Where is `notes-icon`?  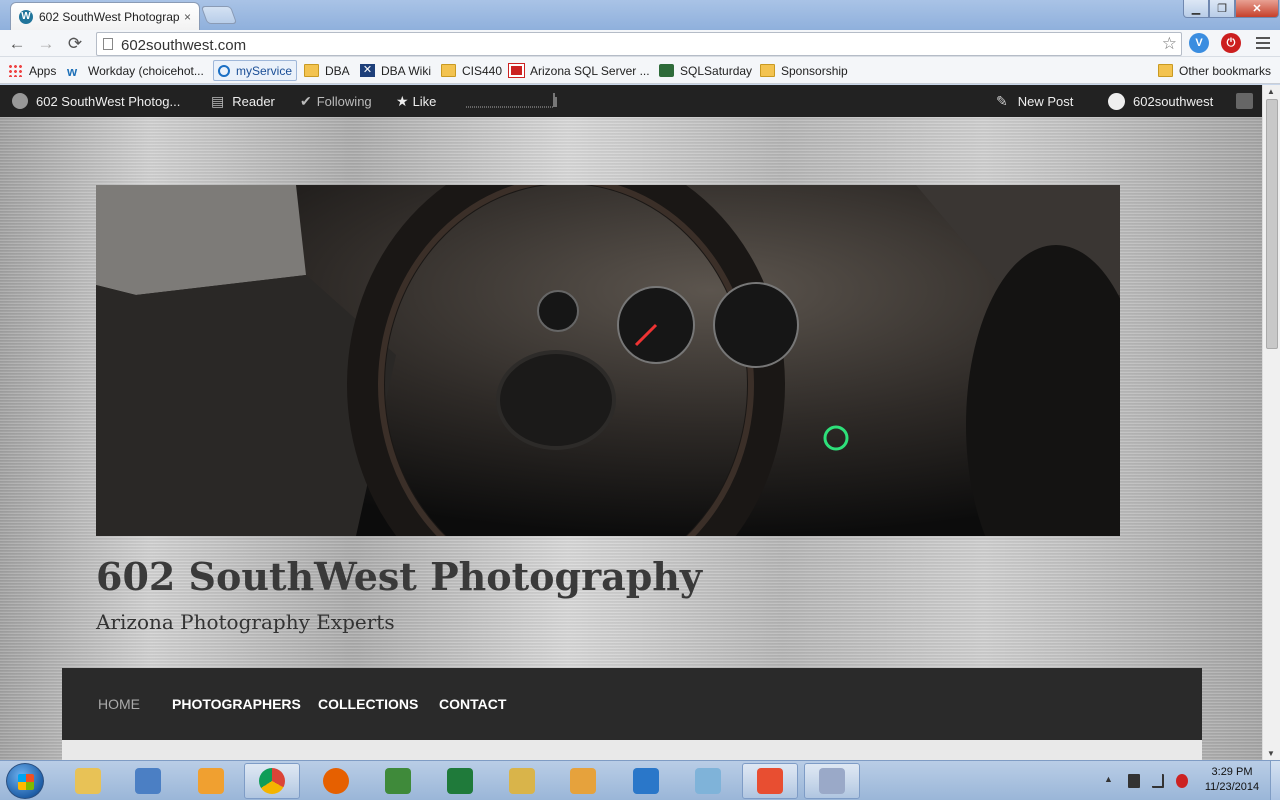
notes-icon is located at coordinates (708, 781).